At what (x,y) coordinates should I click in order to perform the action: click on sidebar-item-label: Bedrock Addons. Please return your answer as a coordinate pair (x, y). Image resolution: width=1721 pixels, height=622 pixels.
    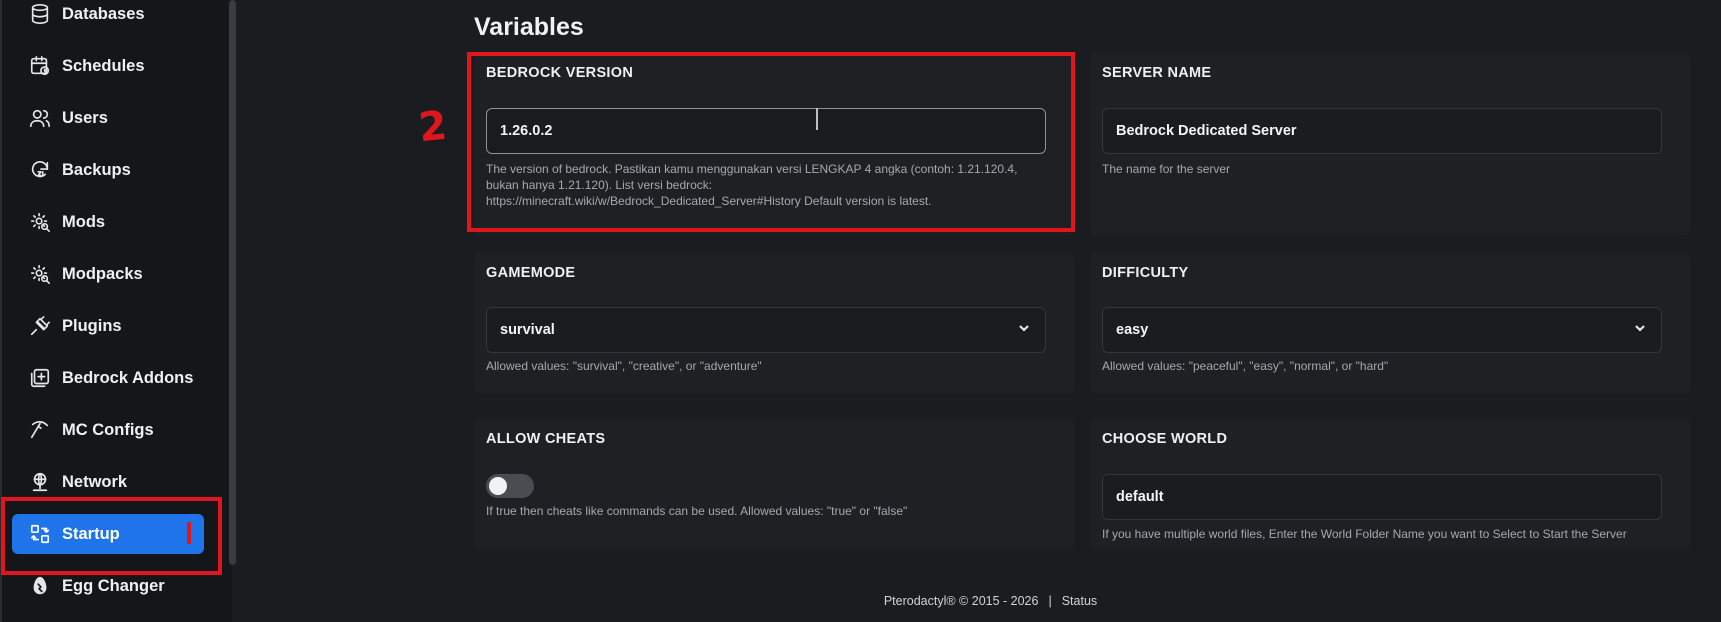
    Looking at the image, I should click on (128, 377).